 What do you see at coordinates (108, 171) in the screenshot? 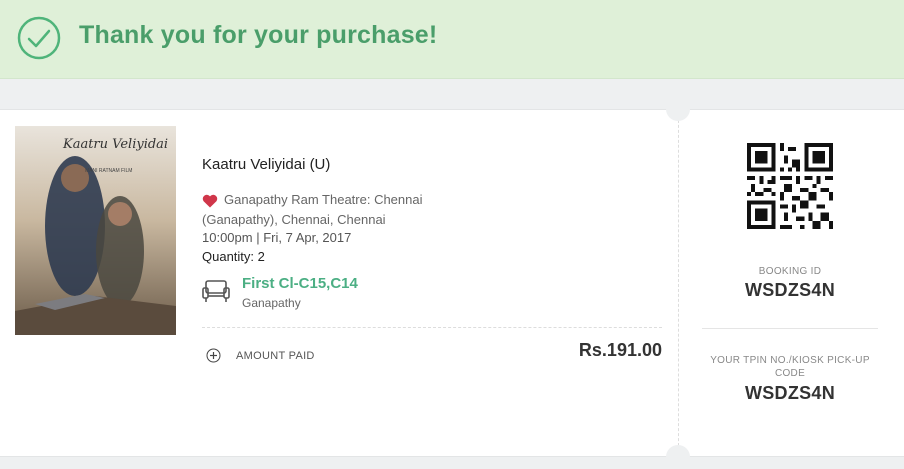
I see `poster-subtitle: MANI RATNAM FILM` at bounding box center [108, 171].